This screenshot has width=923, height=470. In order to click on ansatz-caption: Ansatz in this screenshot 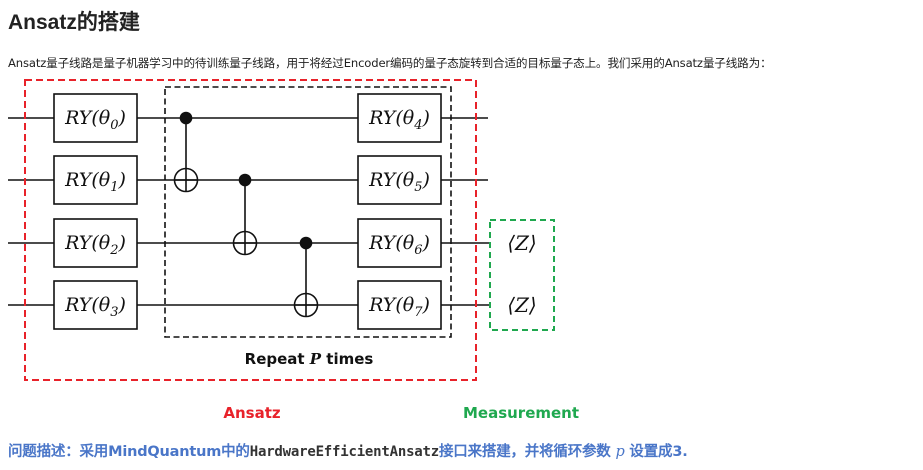, I will do `click(252, 413)`.